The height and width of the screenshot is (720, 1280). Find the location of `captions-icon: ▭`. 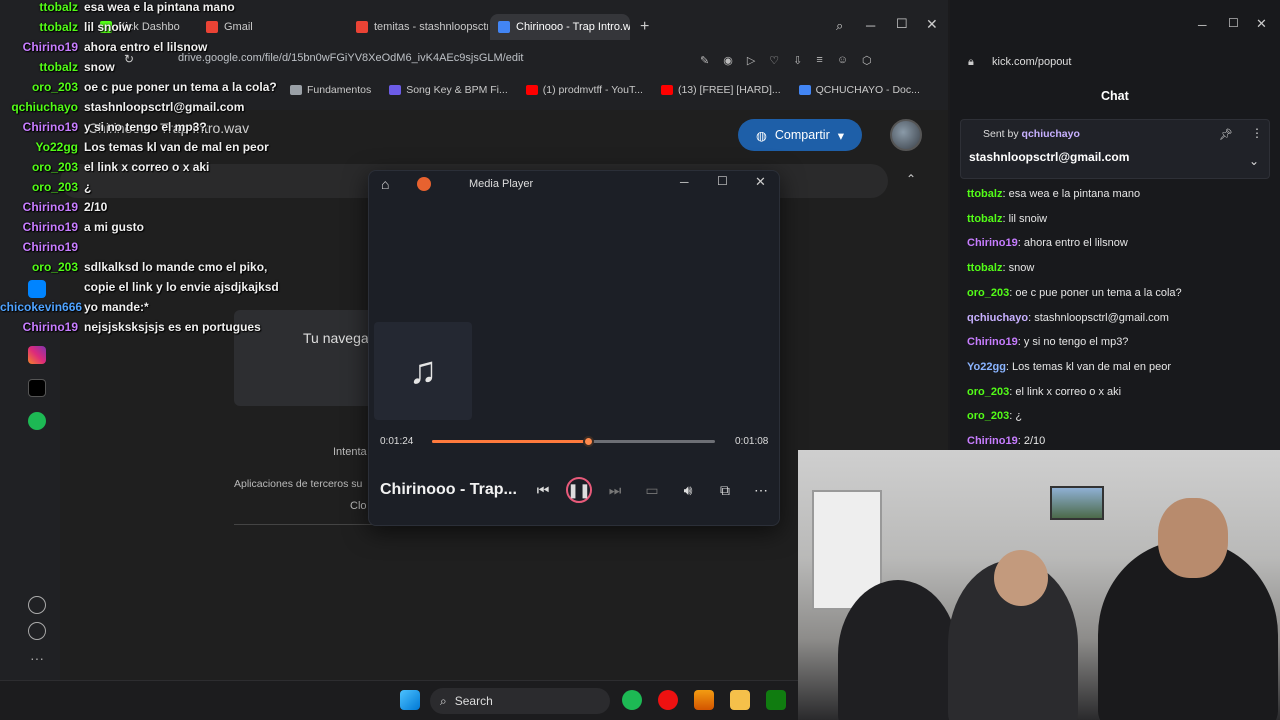

captions-icon: ▭ is located at coordinates (652, 490).